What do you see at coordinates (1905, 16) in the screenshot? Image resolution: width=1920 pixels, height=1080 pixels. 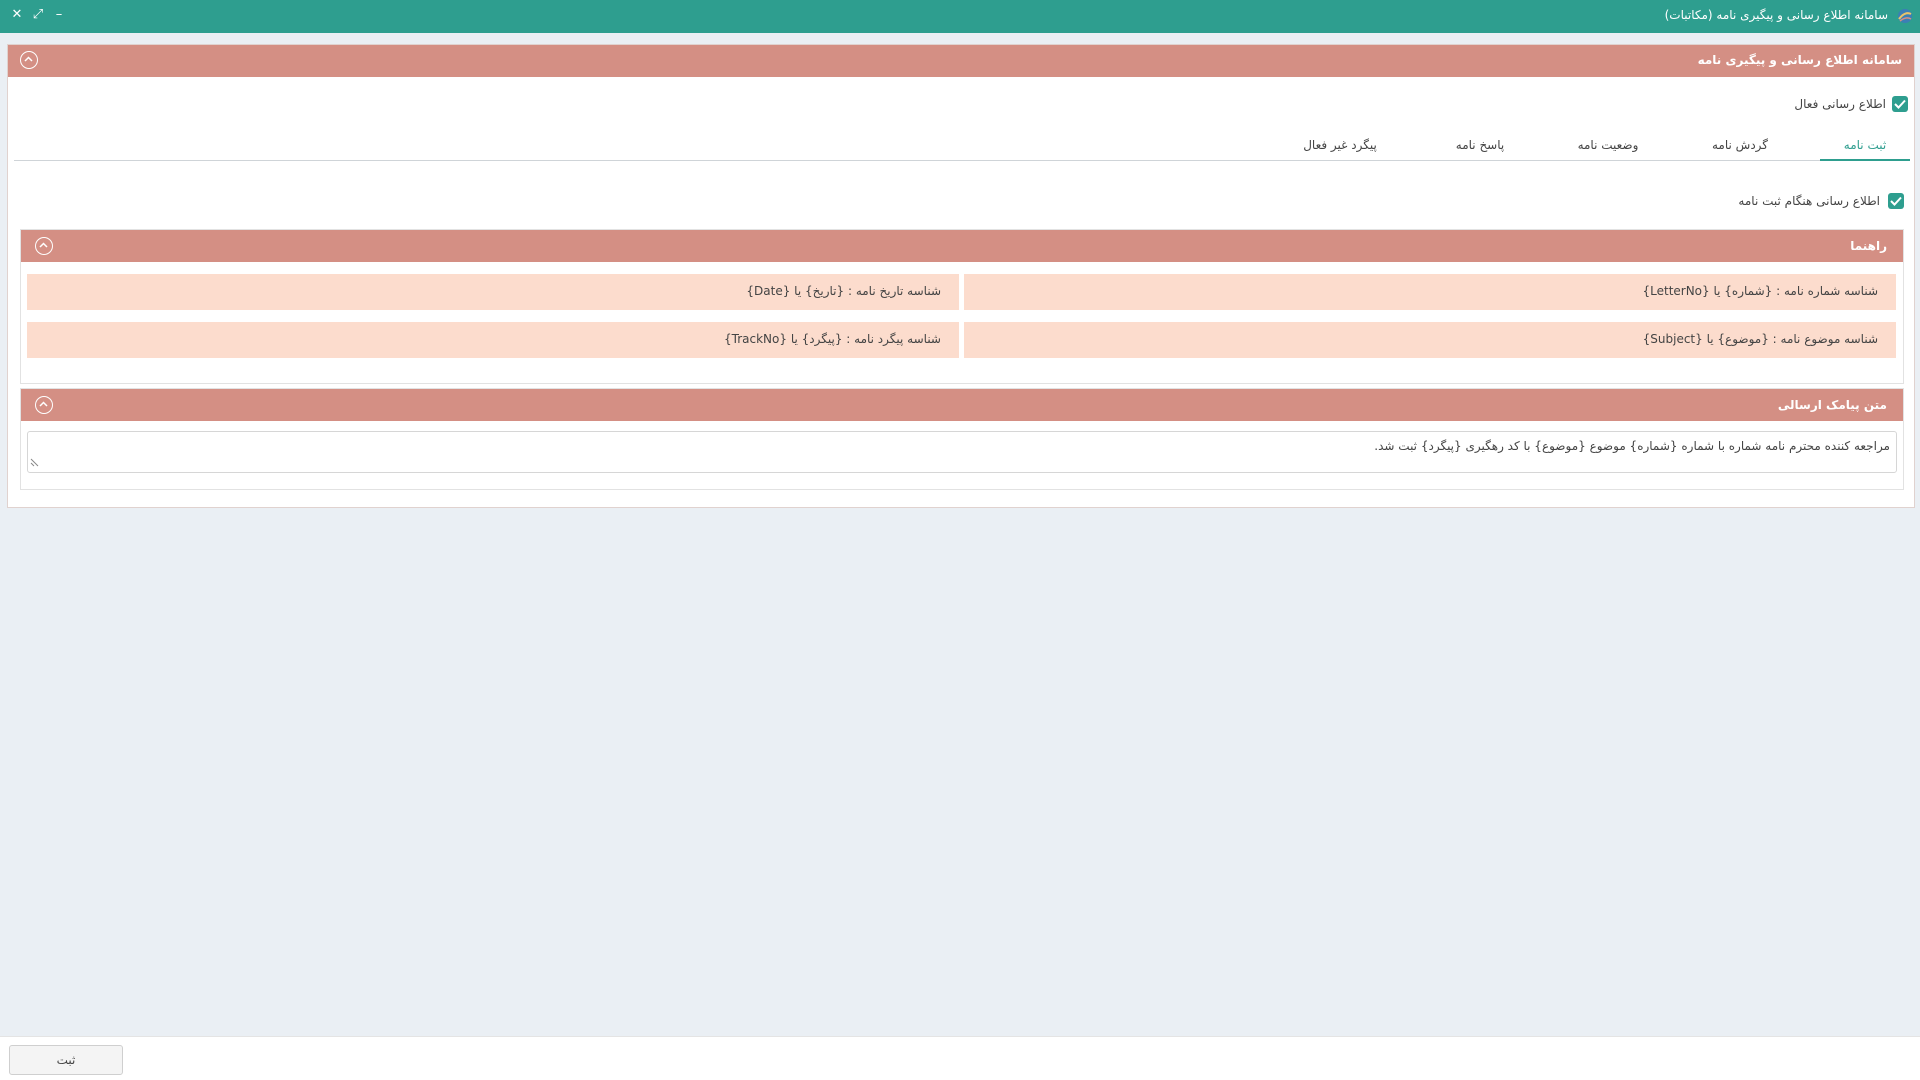 I see `app-logo-icon` at bounding box center [1905, 16].